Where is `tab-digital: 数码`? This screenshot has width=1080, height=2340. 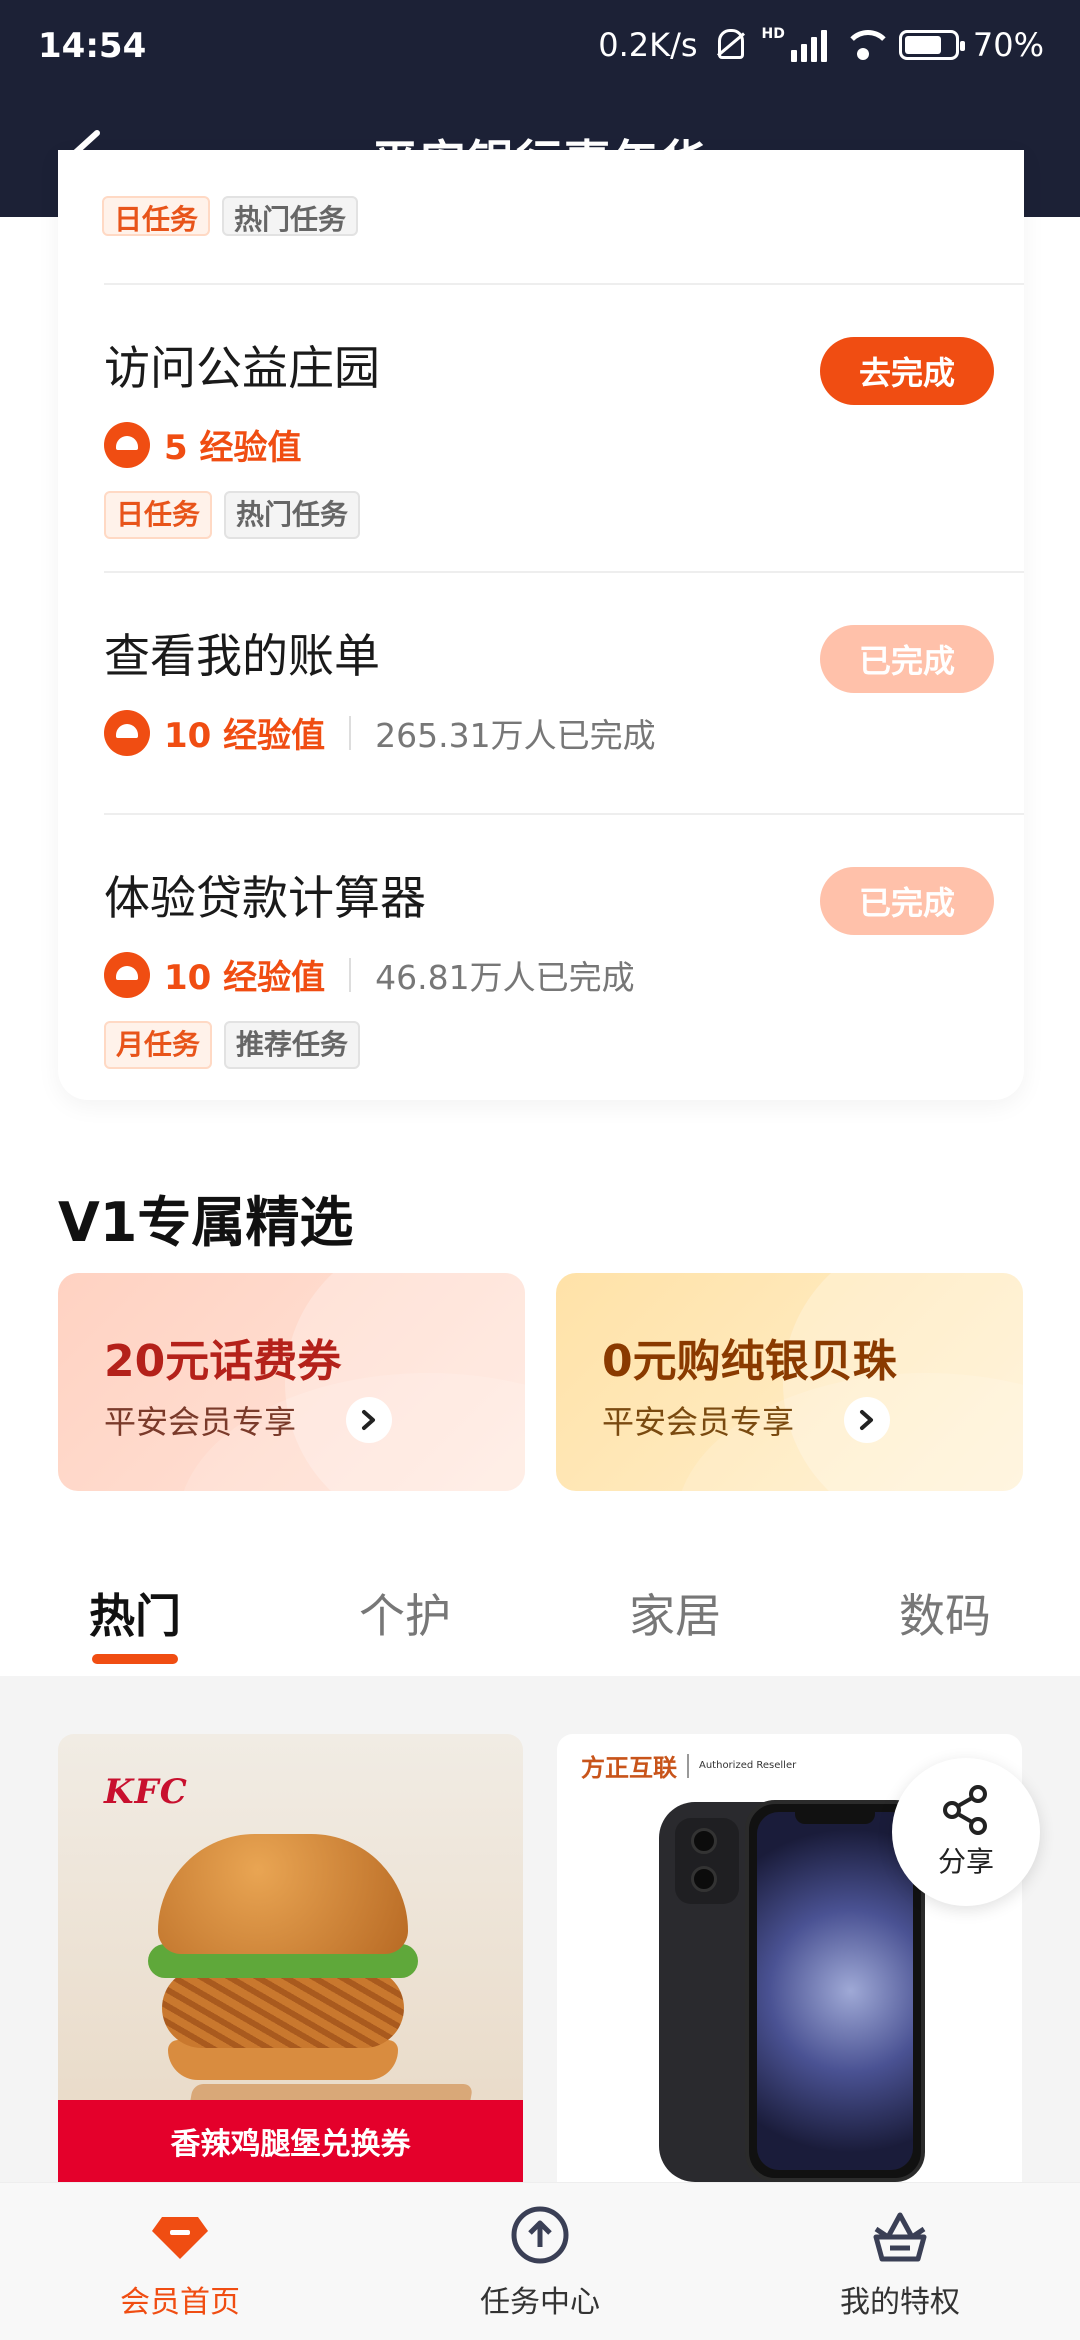 tab-digital: 数码 is located at coordinates (945, 1623).